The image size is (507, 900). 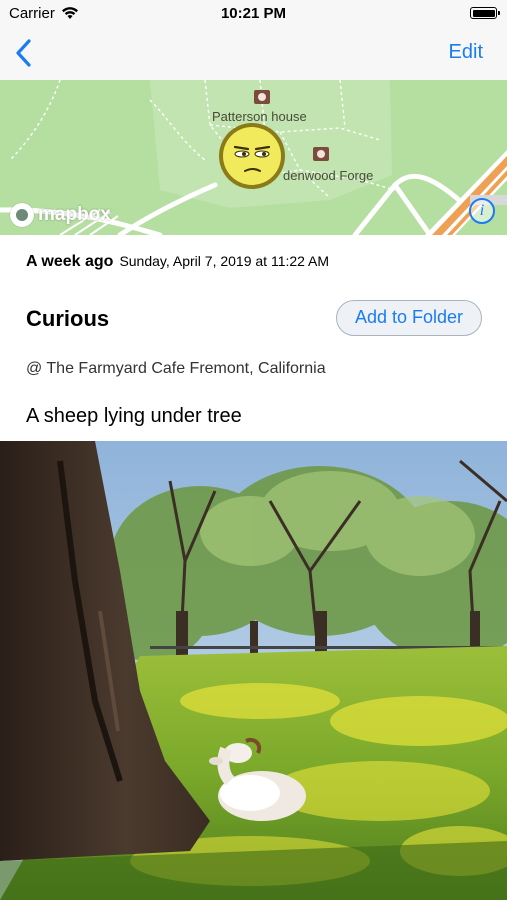 I want to click on map-info-button: i, so click(x=482, y=211).